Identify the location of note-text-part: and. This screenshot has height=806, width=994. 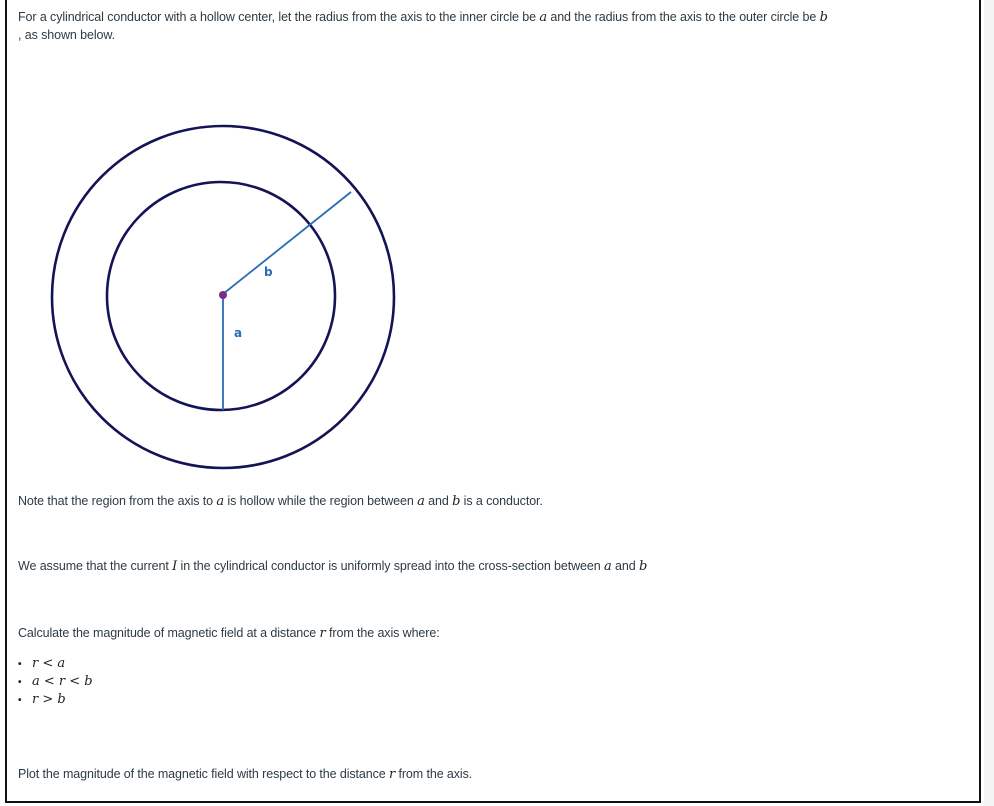
(438, 501).